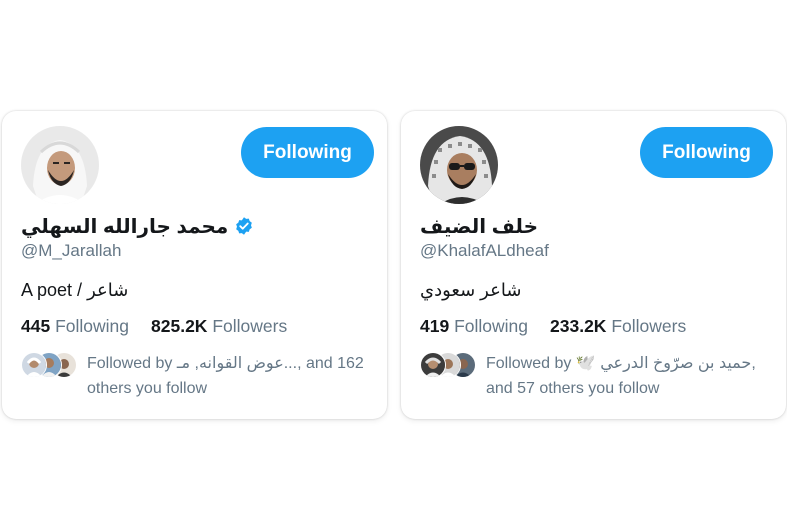  I want to click on followed-by-line: Followed by 🕊️ حميد بن صرّوخ الدرعي,, so click(621, 363).